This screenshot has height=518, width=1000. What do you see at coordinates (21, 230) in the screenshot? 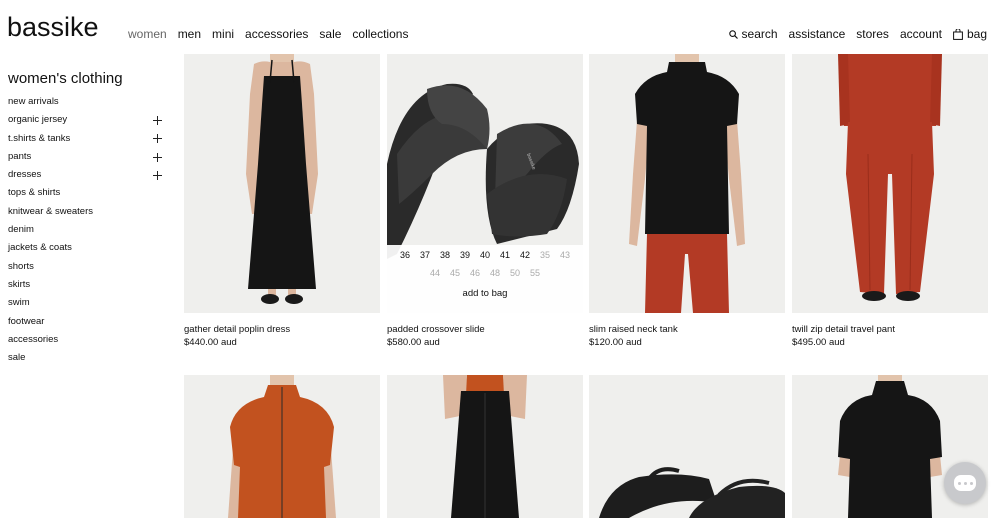
I see `sidebar-item-label: denim` at bounding box center [21, 230].